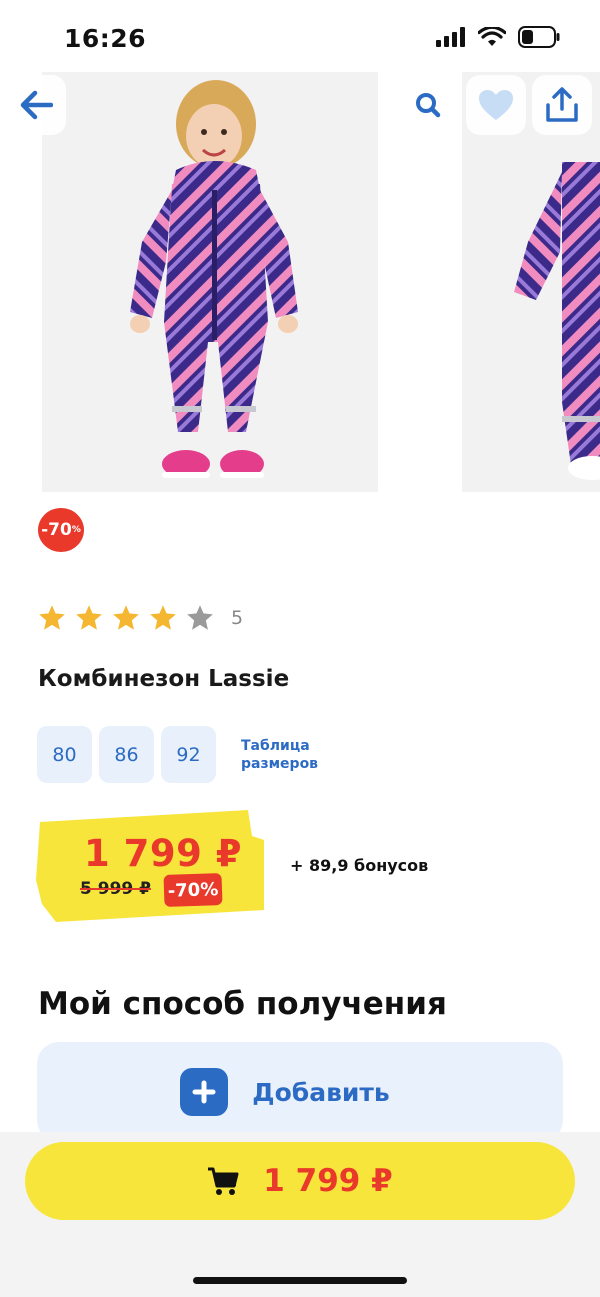 This screenshot has width=600, height=1297. I want to click on battery-icon, so click(539, 37).